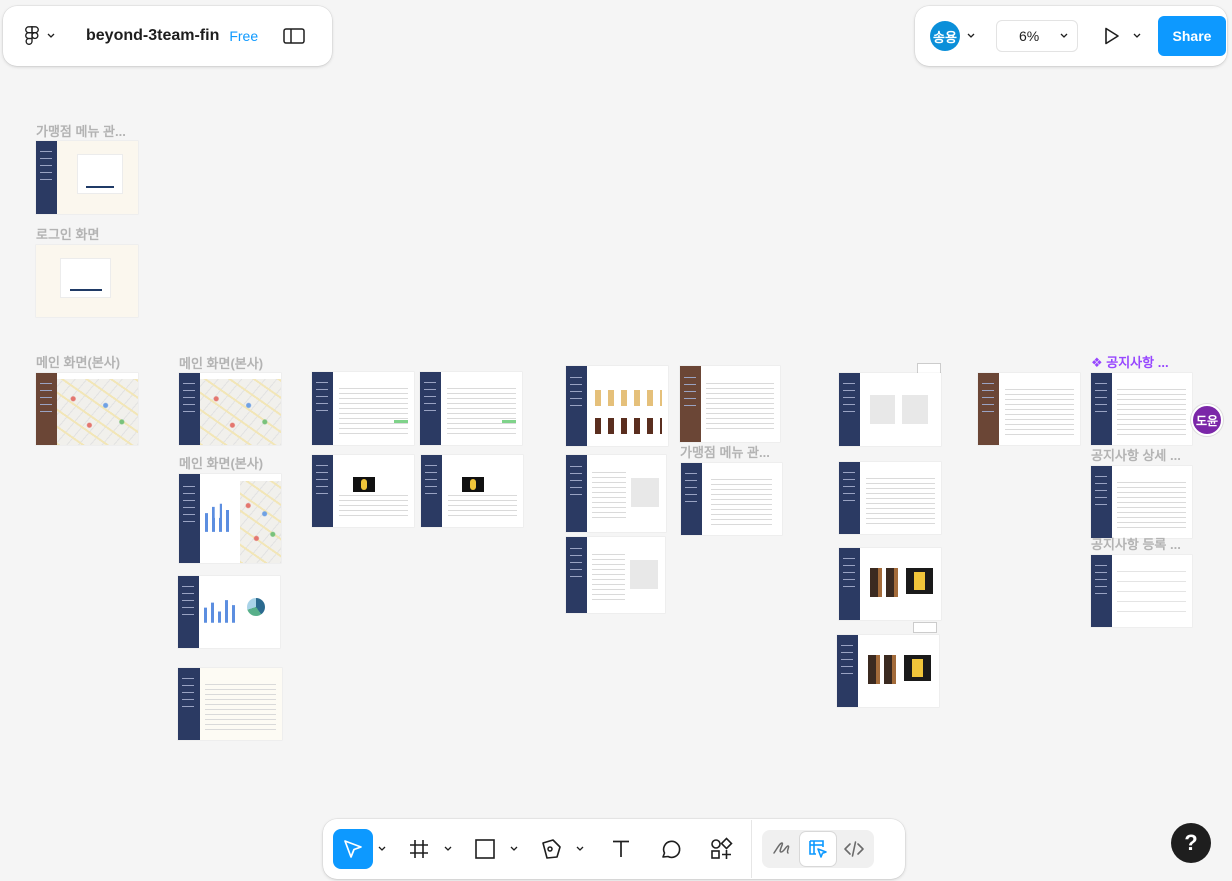 The height and width of the screenshot is (881, 1232). Describe the element at coordinates (925, 627) in the screenshot. I see `sticky-note` at that location.